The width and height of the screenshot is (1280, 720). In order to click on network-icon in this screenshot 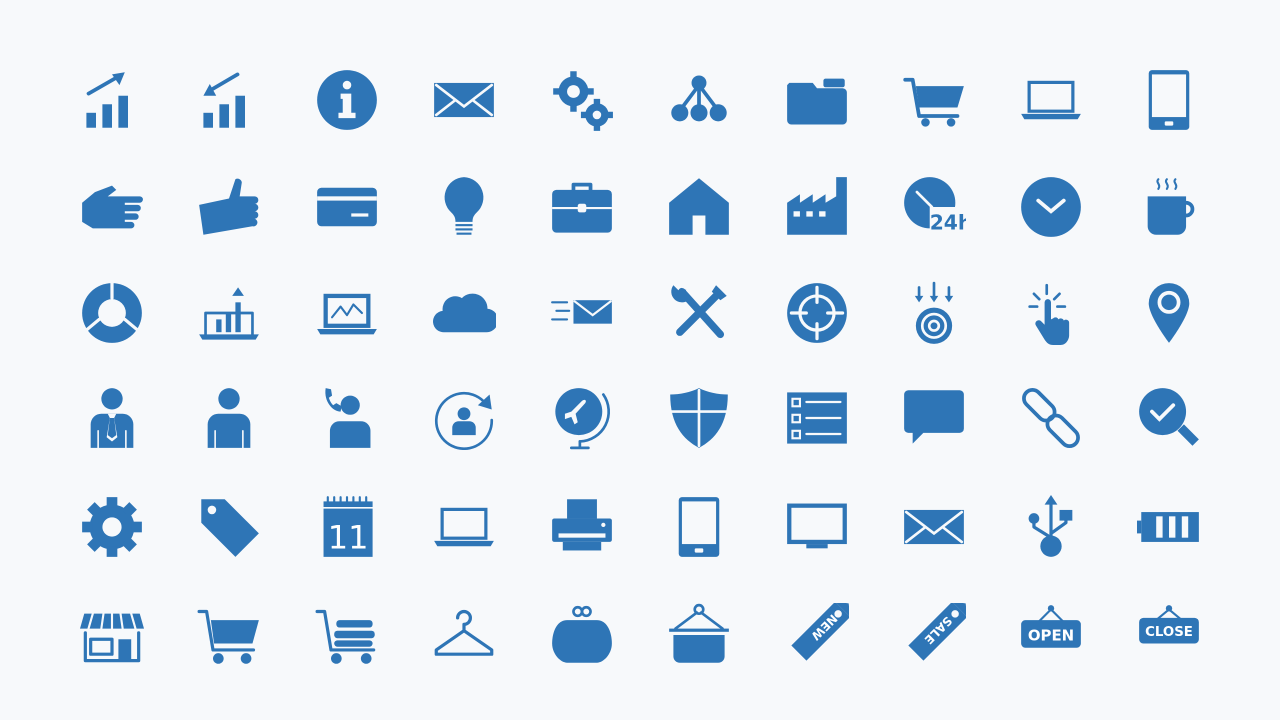, I will do `click(699, 100)`.